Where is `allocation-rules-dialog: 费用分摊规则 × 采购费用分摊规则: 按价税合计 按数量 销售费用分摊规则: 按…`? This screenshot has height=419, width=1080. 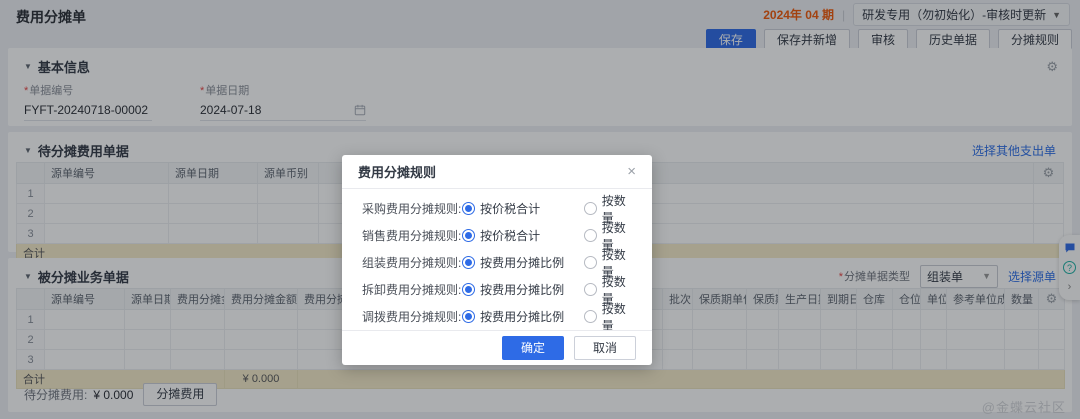 allocation-rules-dialog: 费用分摊规则 × 采购费用分摊规则: 按价税合计 按数量 销售费用分摊规则: 按… is located at coordinates (497, 260).